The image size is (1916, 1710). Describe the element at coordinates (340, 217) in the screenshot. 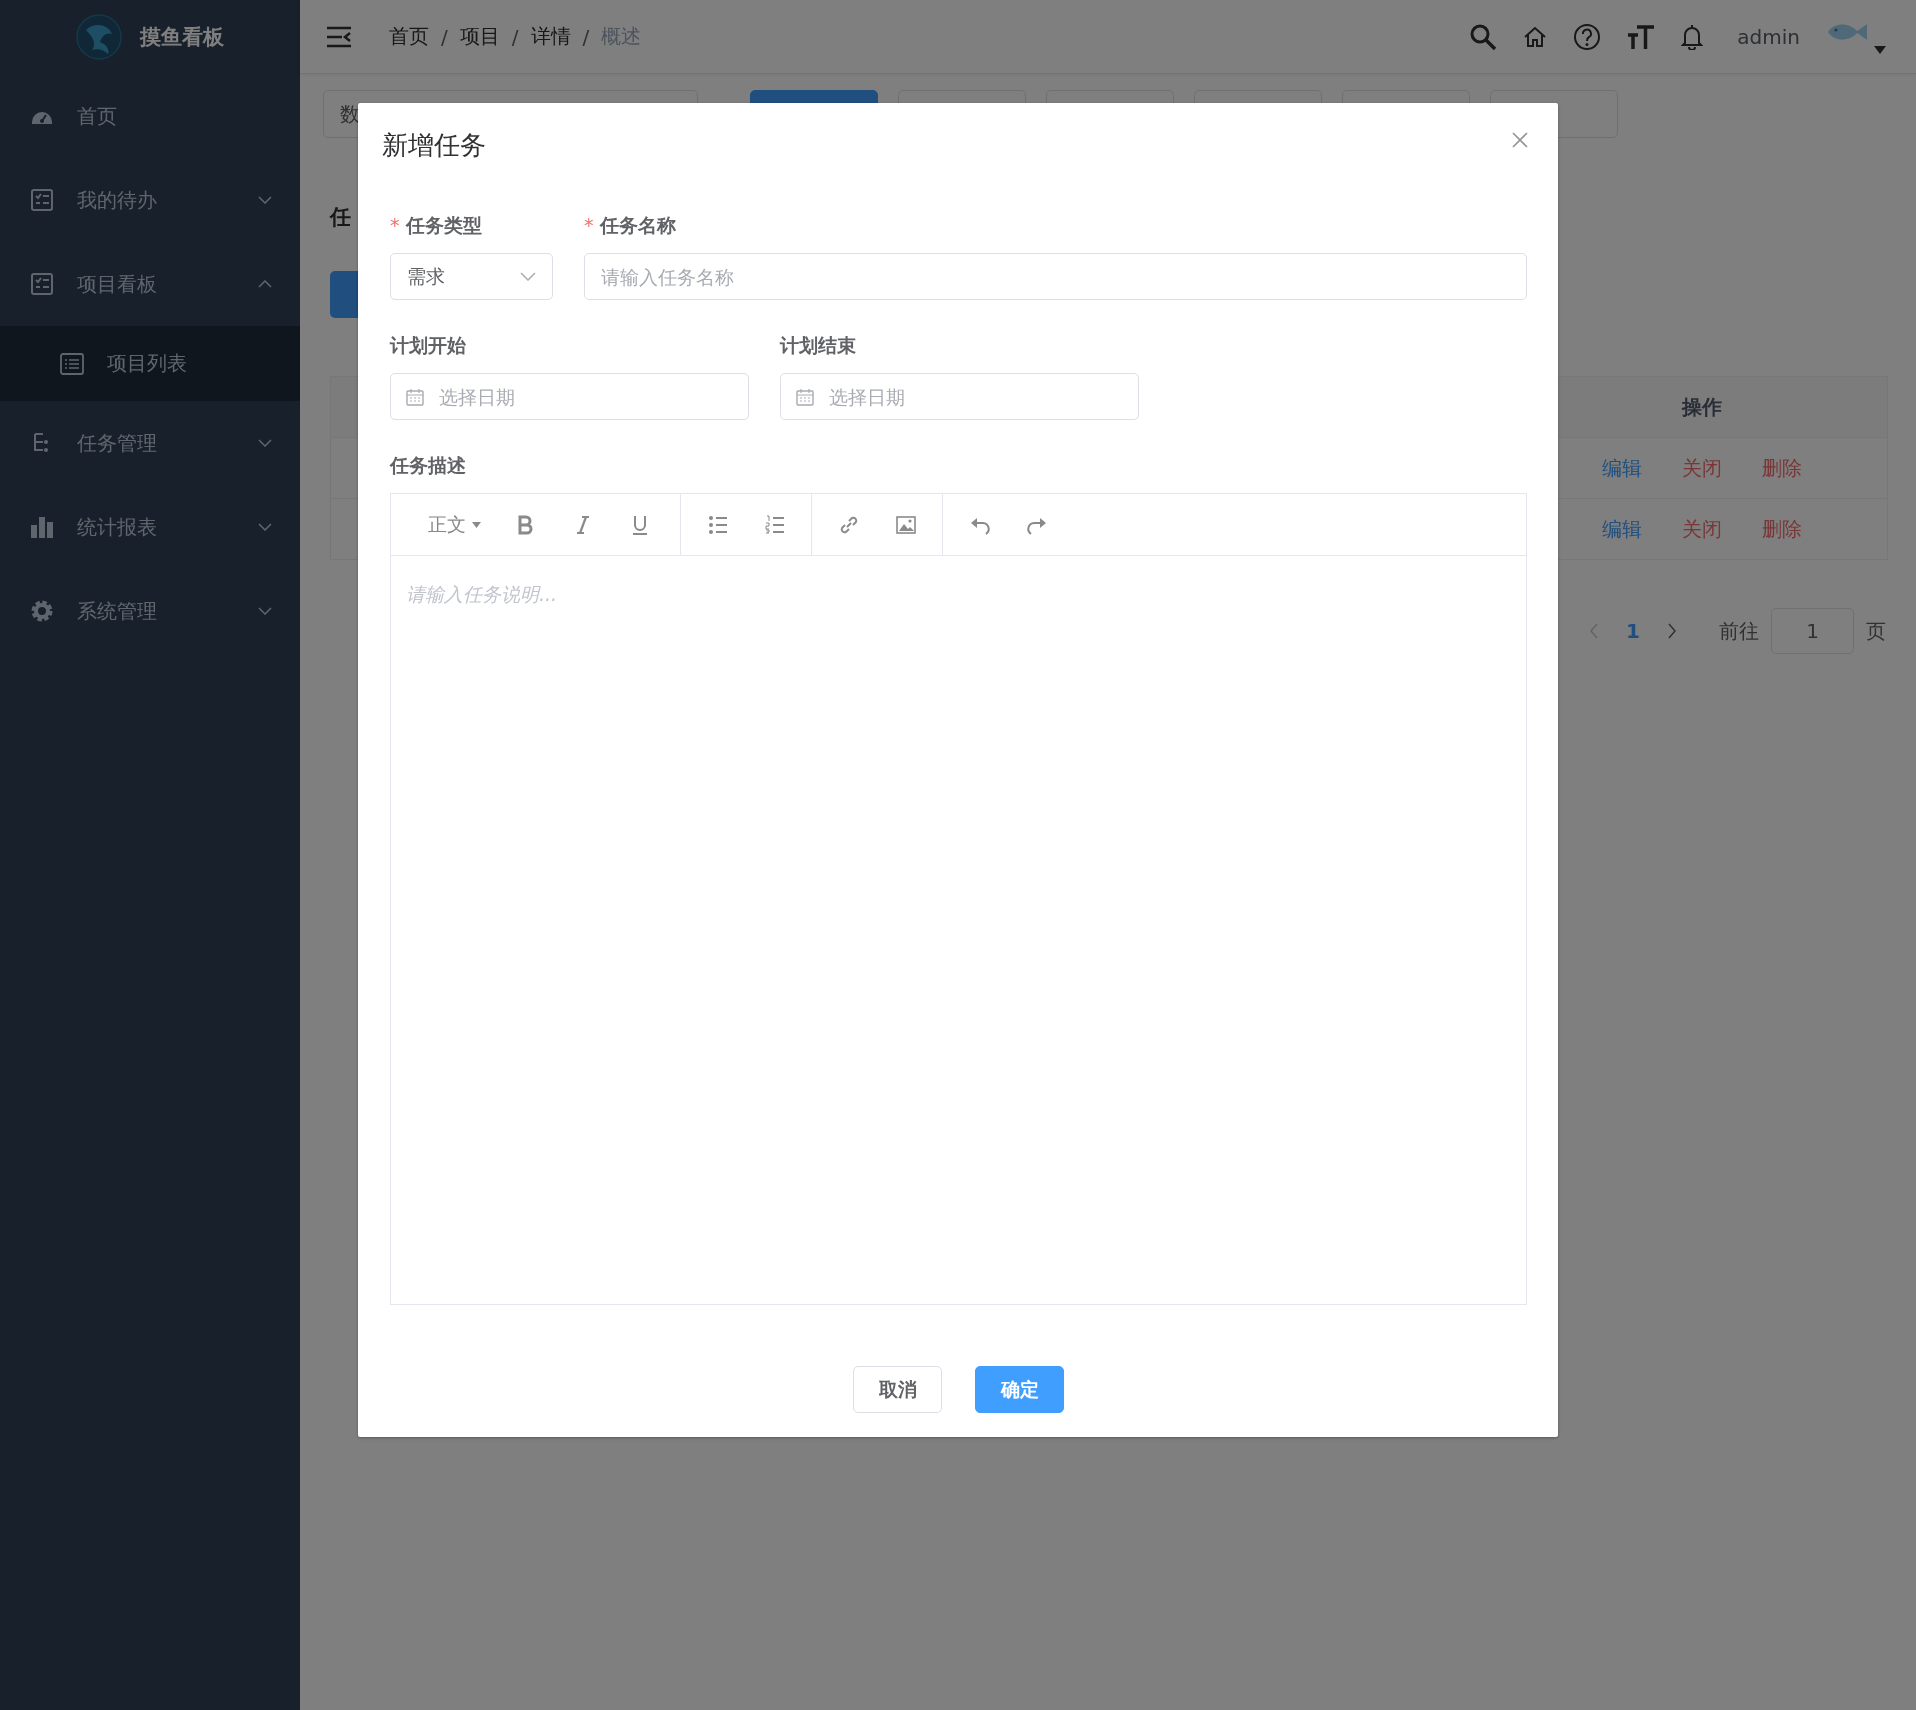

I see `section-title: 任` at that location.